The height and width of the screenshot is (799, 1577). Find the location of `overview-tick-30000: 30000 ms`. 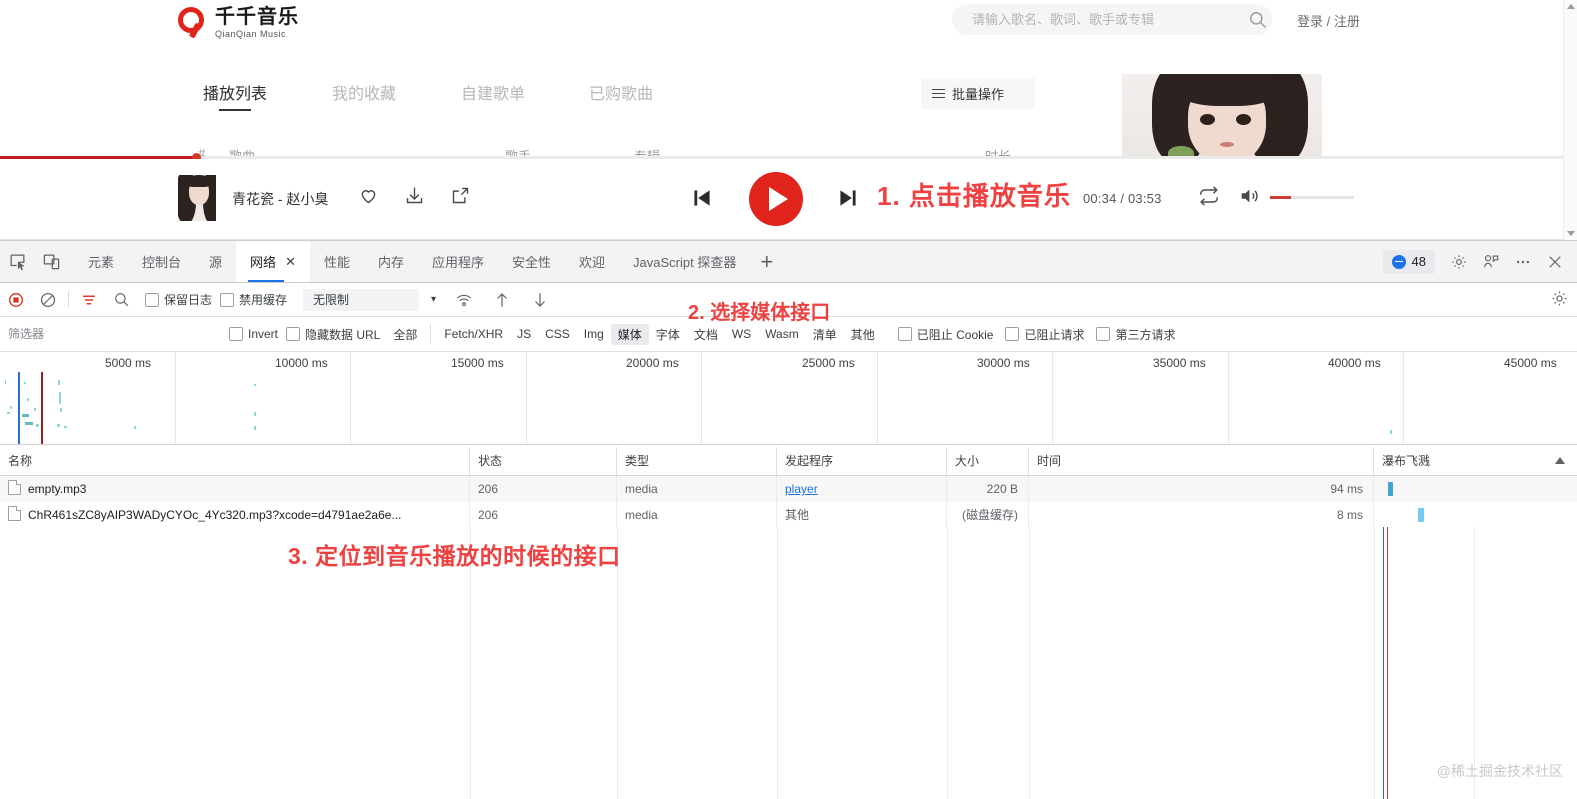

overview-tick-30000: 30000 ms is located at coordinates (1003, 363).